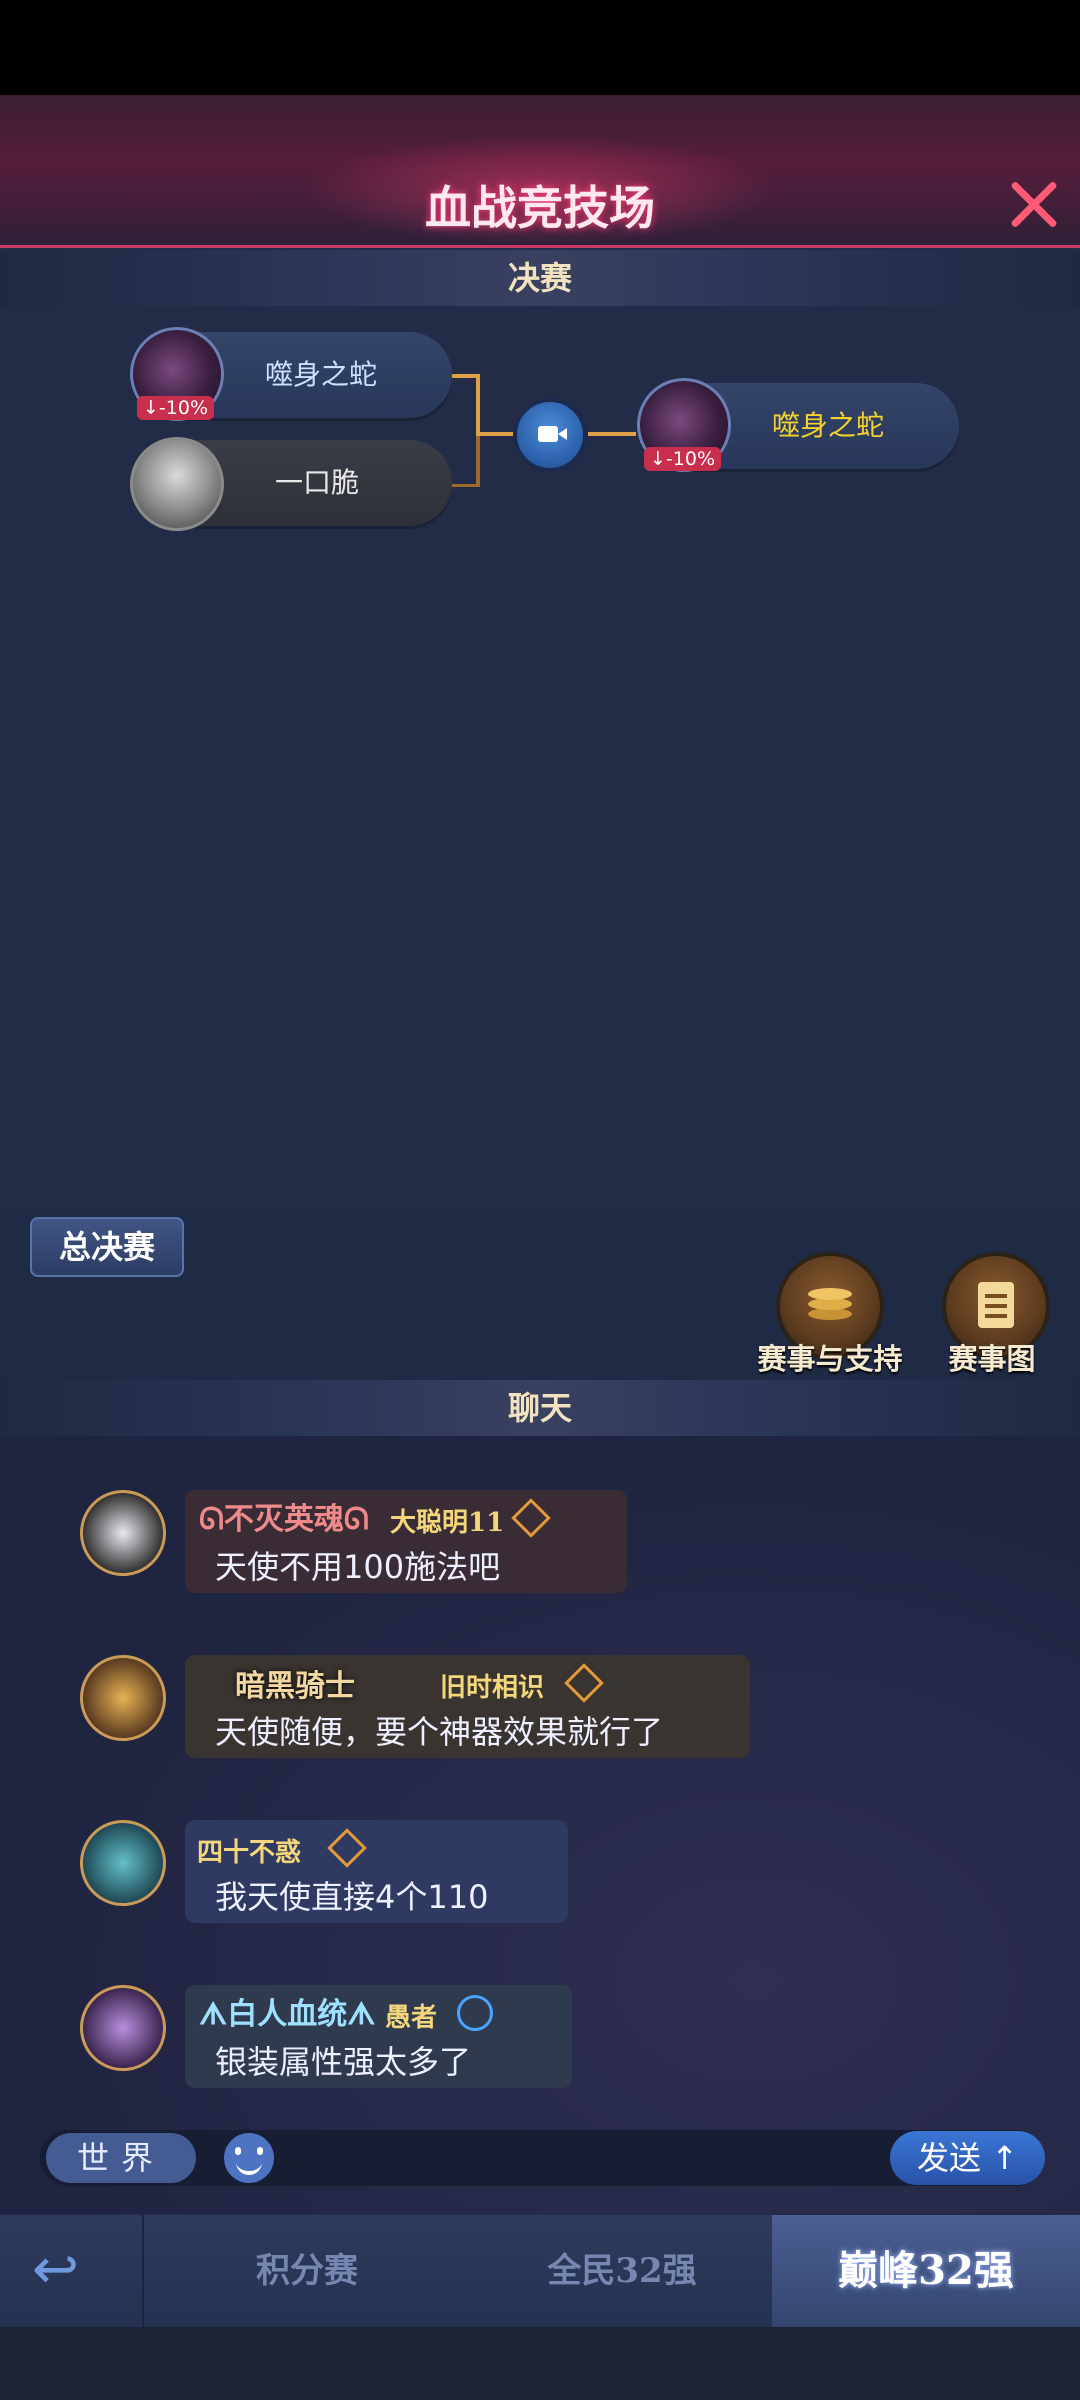 The width and height of the screenshot is (1080, 2400). Describe the element at coordinates (540, 208) in the screenshot. I see `page-title: 血战竞技场` at that location.